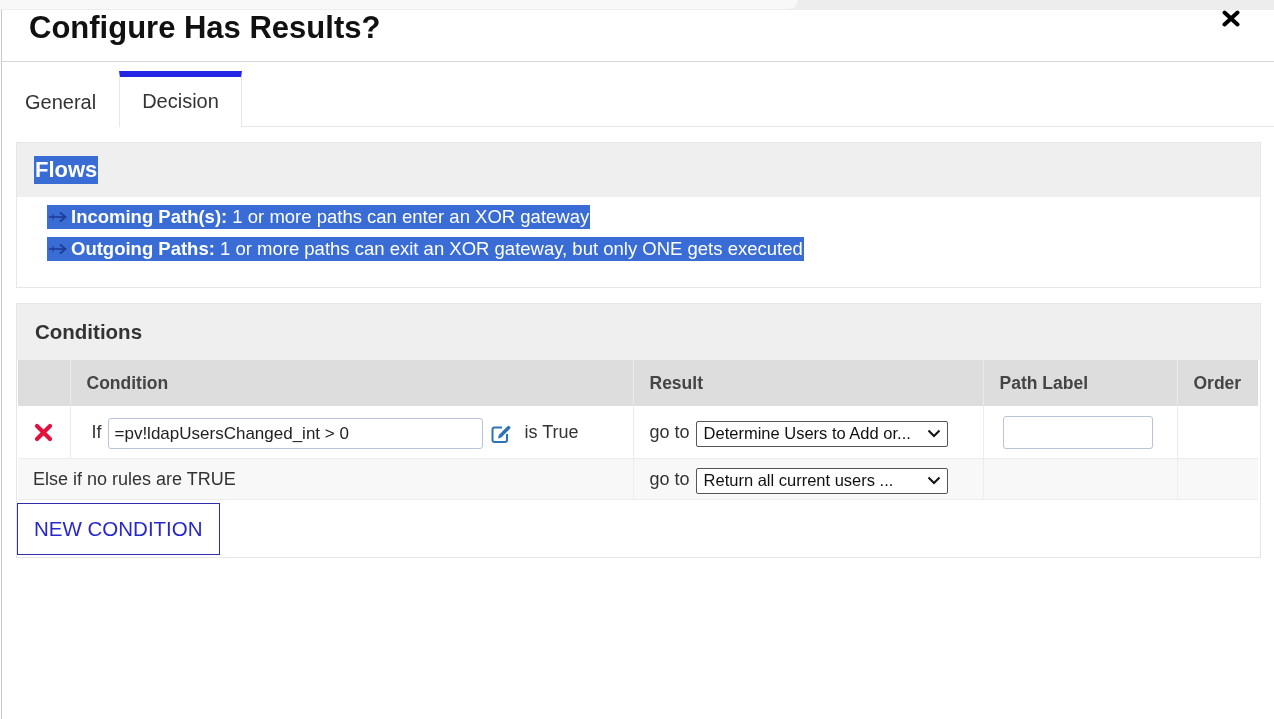  Describe the element at coordinates (1077, 432) in the screenshot. I see `path-label-input` at that location.